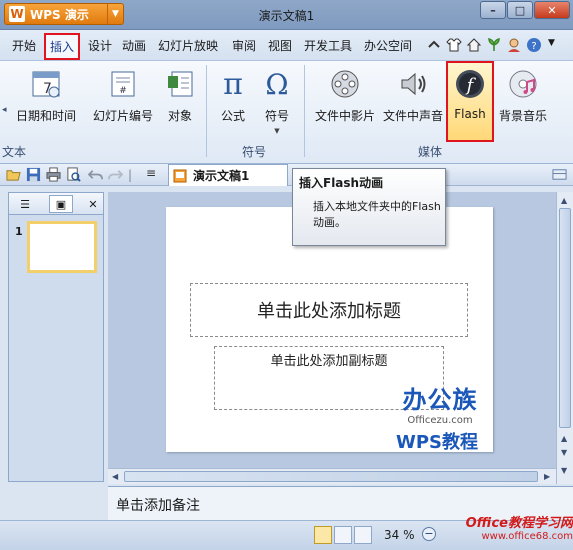 The width and height of the screenshot is (573, 550). I want to click on office68-watermark-en: www.office68.com, so click(527, 536).